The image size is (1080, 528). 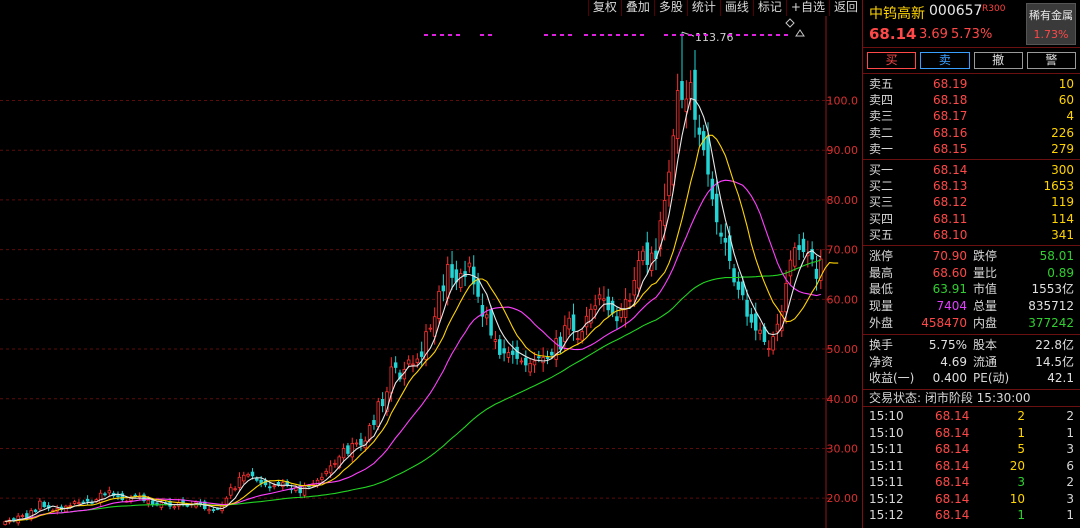 I want to click on book-price: 68.13, so click(x=950, y=186).